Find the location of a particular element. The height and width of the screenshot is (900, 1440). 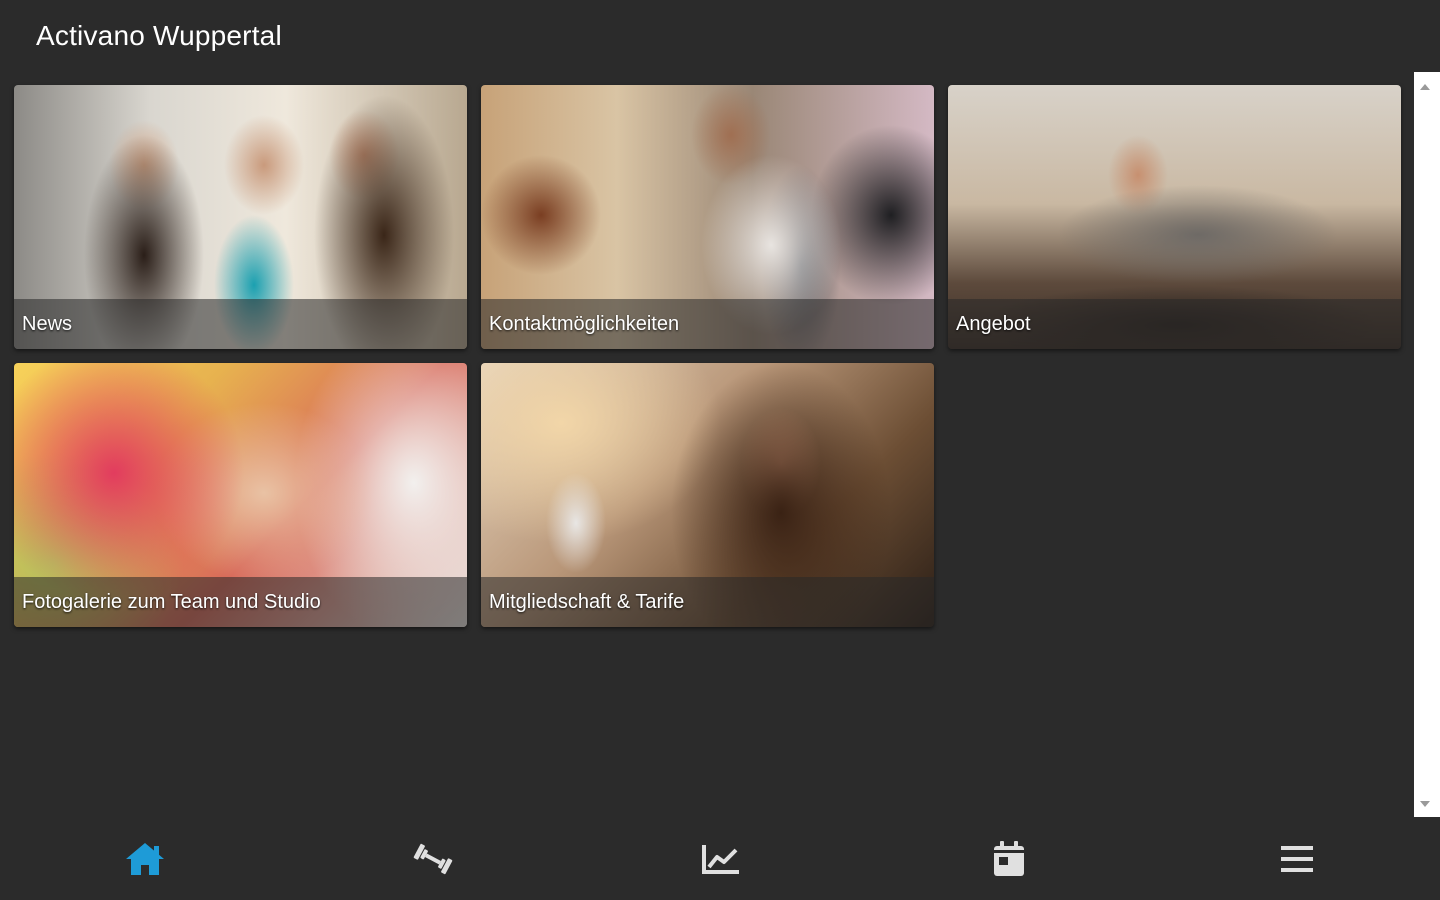

nav-home is located at coordinates (145, 859).